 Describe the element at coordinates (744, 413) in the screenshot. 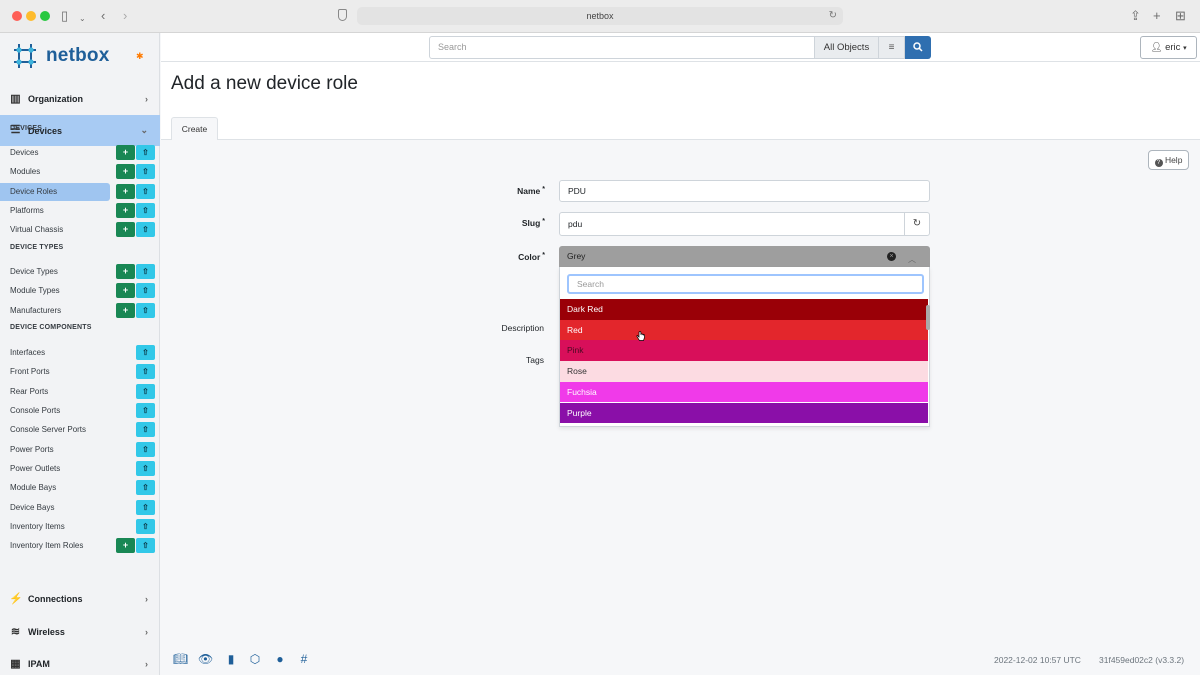

I see `color-option: Purple` at that location.